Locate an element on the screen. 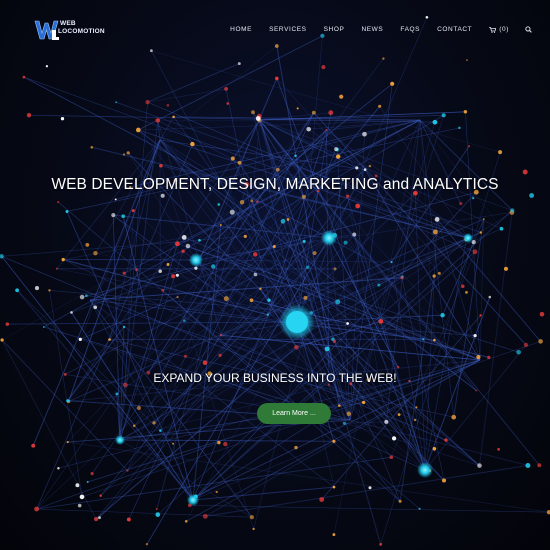  nav-news: NEWS is located at coordinates (372, 29).